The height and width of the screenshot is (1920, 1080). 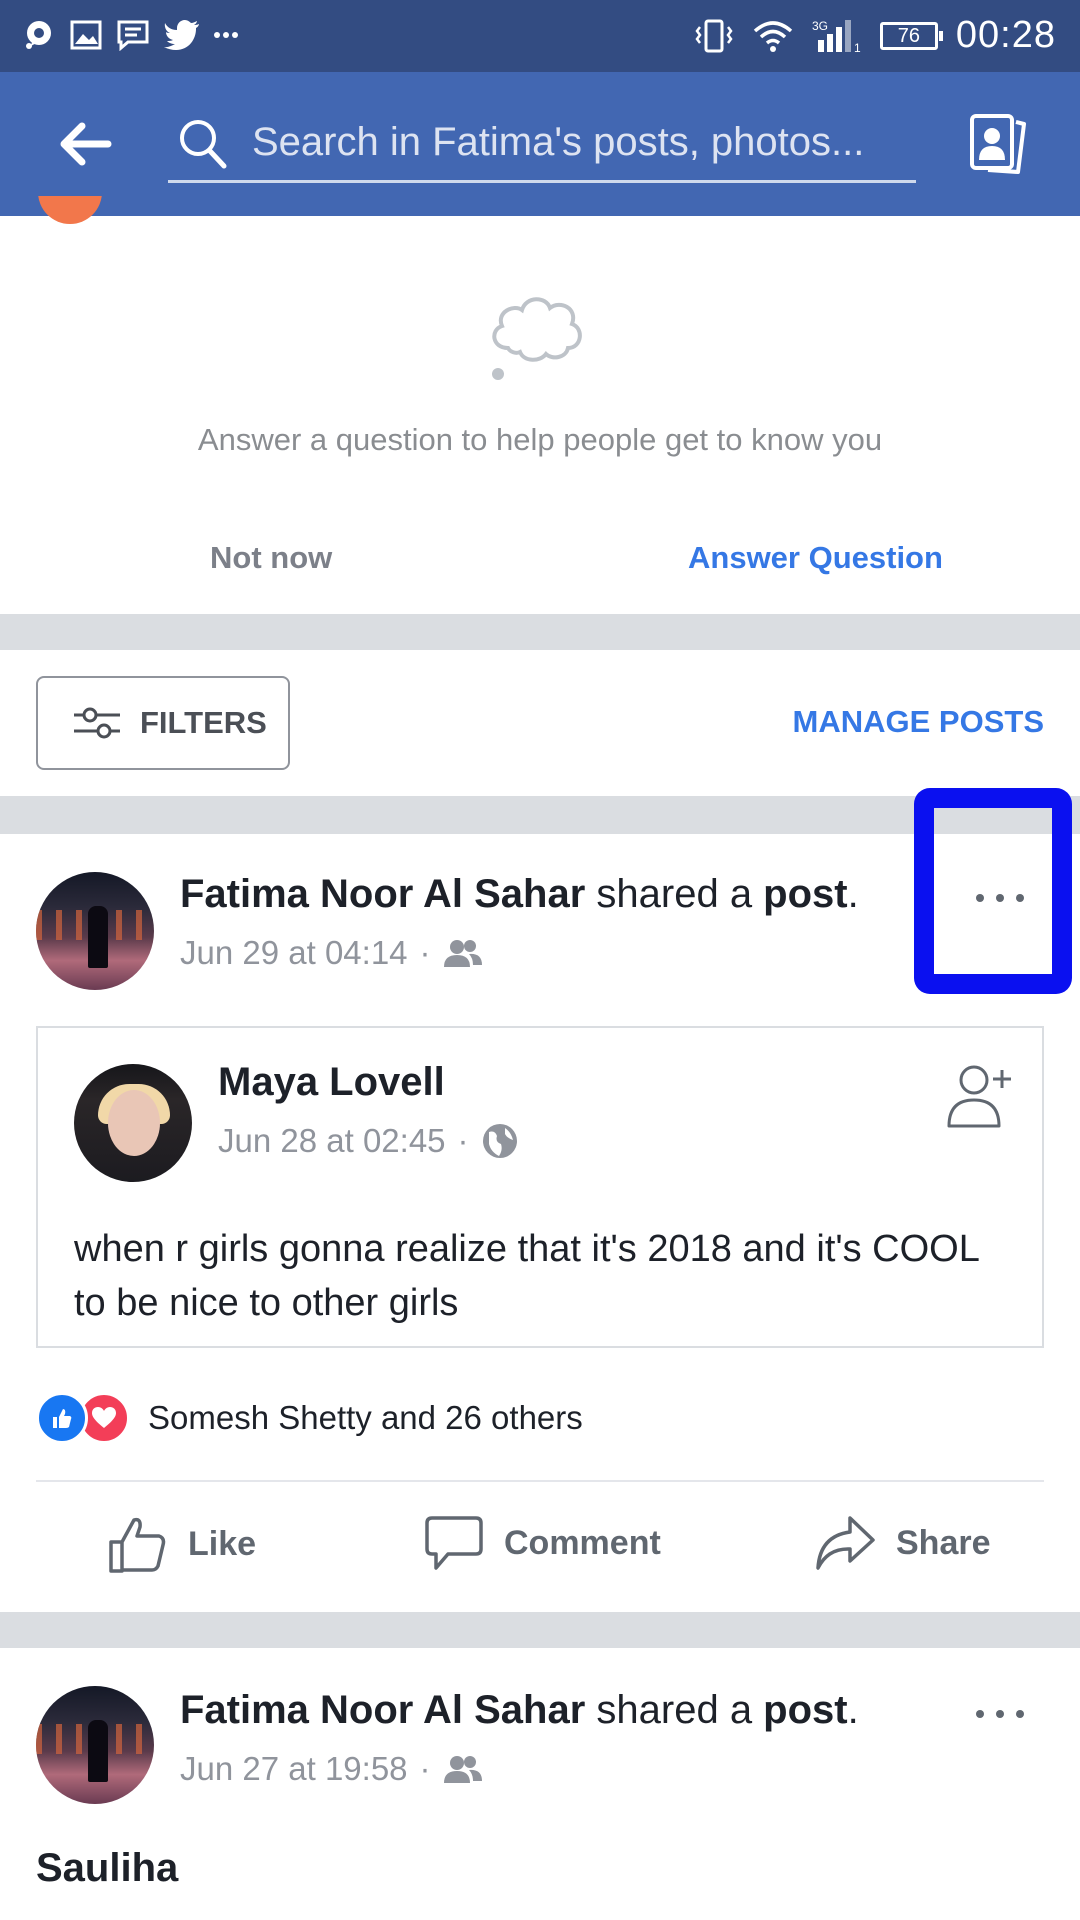 I want to click on more-options-icon, so click(x=1000, y=1714).